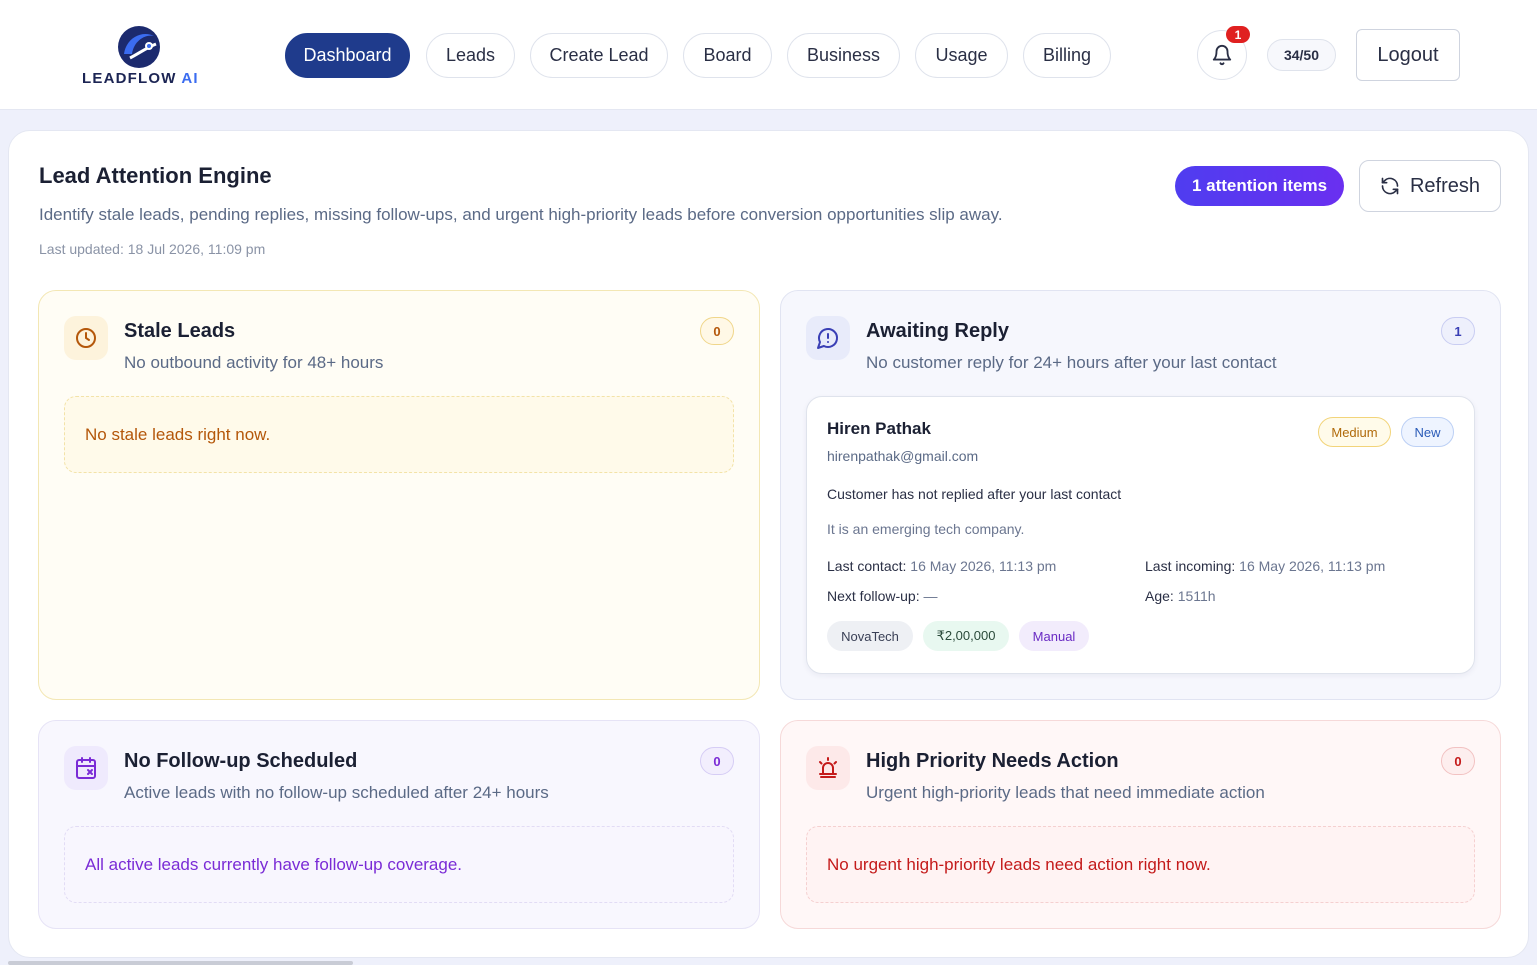  Describe the element at coordinates (1067, 55) in the screenshot. I see `nav-billing: Billing` at that location.